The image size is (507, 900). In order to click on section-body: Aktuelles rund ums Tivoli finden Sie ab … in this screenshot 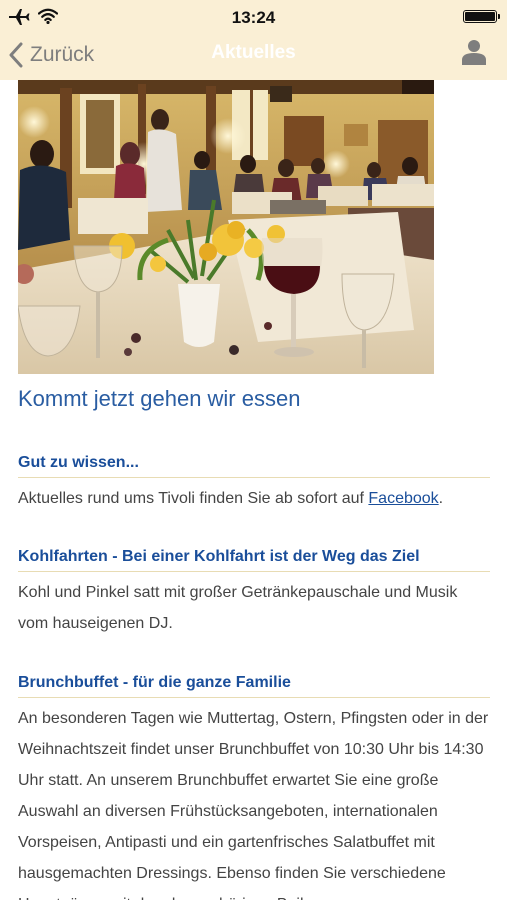, I will do `click(254, 498)`.